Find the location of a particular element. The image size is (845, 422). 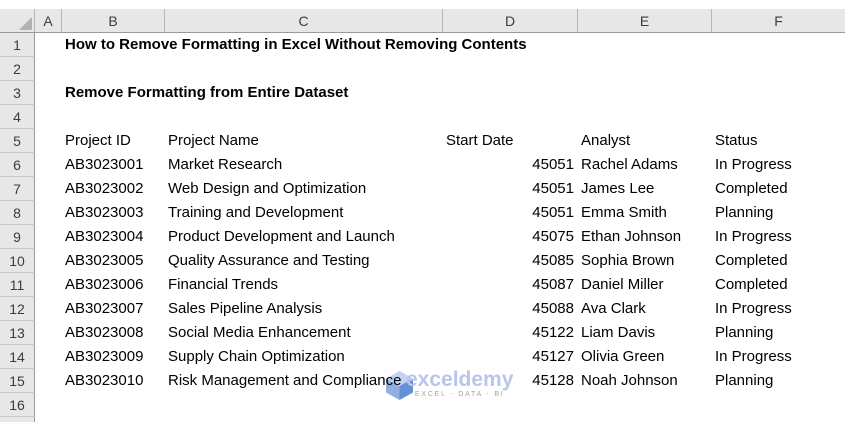

column-header-d: D is located at coordinates (510, 21).